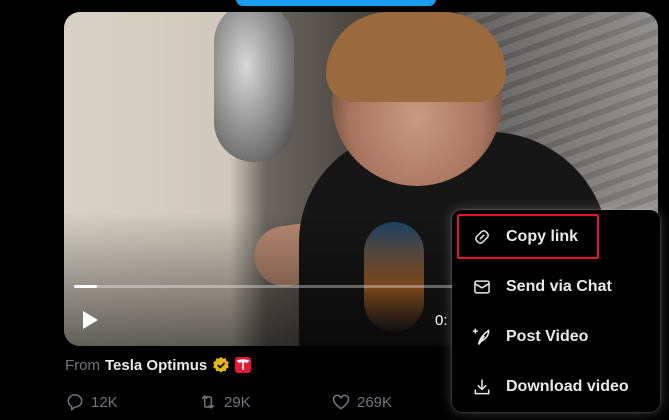  Describe the element at coordinates (131, 402) in the screenshot. I see `reply-button: 12K` at that location.